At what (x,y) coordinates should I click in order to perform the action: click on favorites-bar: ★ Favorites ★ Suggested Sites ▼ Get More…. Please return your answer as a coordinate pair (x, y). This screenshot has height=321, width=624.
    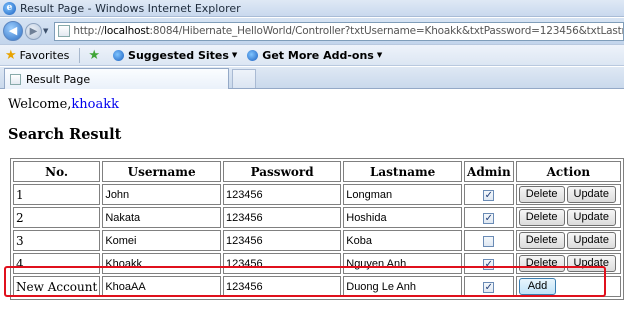
    Looking at the image, I should click on (312, 55).